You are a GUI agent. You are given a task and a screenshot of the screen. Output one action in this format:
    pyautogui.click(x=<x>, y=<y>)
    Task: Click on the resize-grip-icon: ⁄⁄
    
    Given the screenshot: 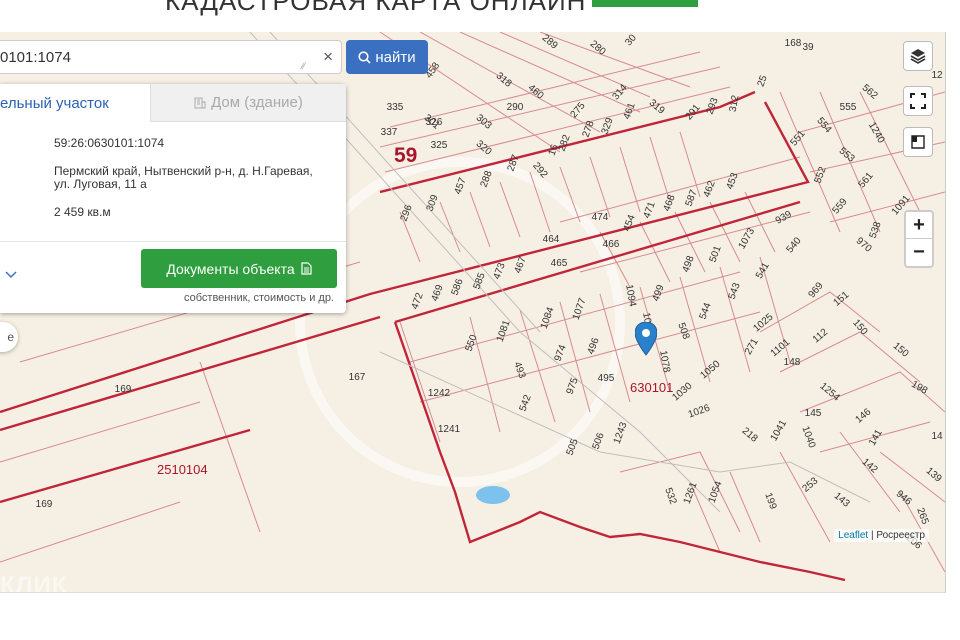 What is the action you would take?
    pyautogui.click(x=303, y=66)
    